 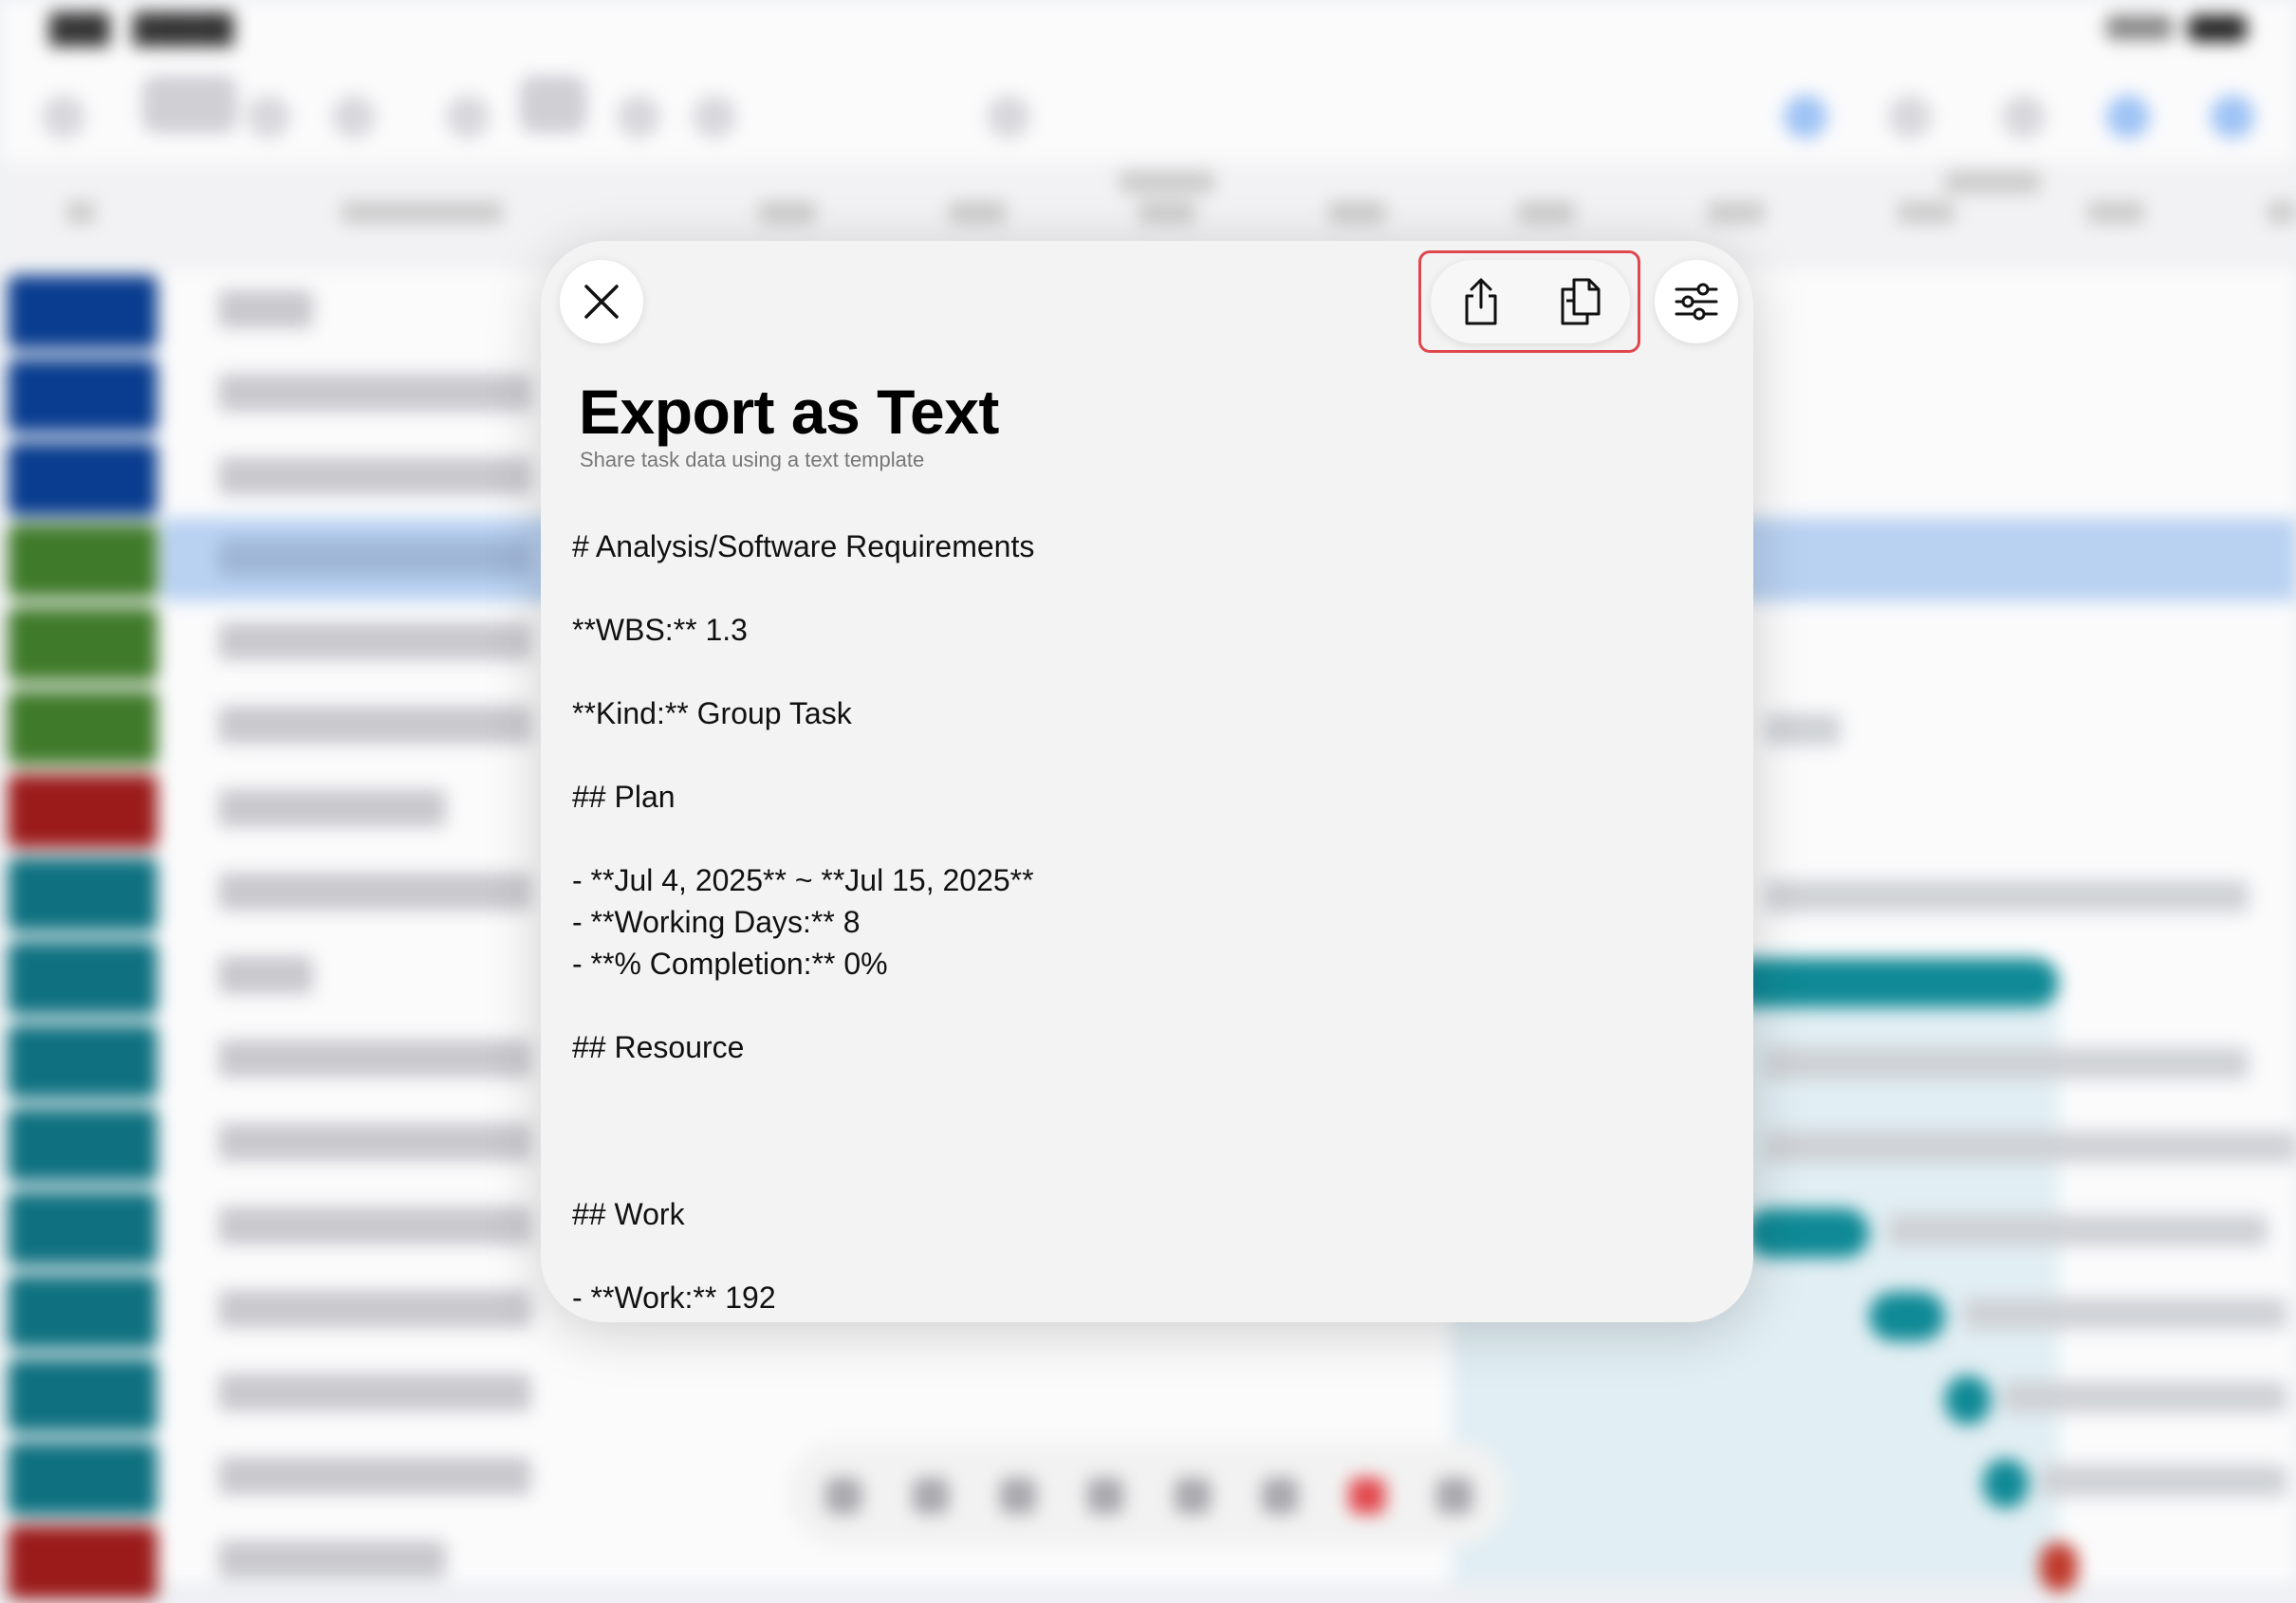 What do you see at coordinates (712, 713) in the screenshot?
I see `text-line-kind: **Kind:** Group Task` at bounding box center [712, 713].